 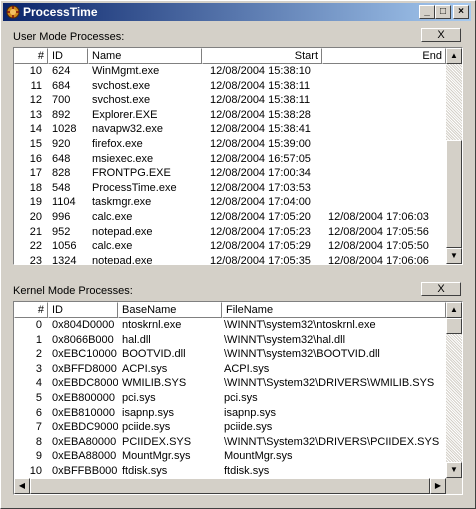 What do you see at coordinates (38, 368) in the screenshot?
I see `cell-number: 3` at bounding box center [38, 368].